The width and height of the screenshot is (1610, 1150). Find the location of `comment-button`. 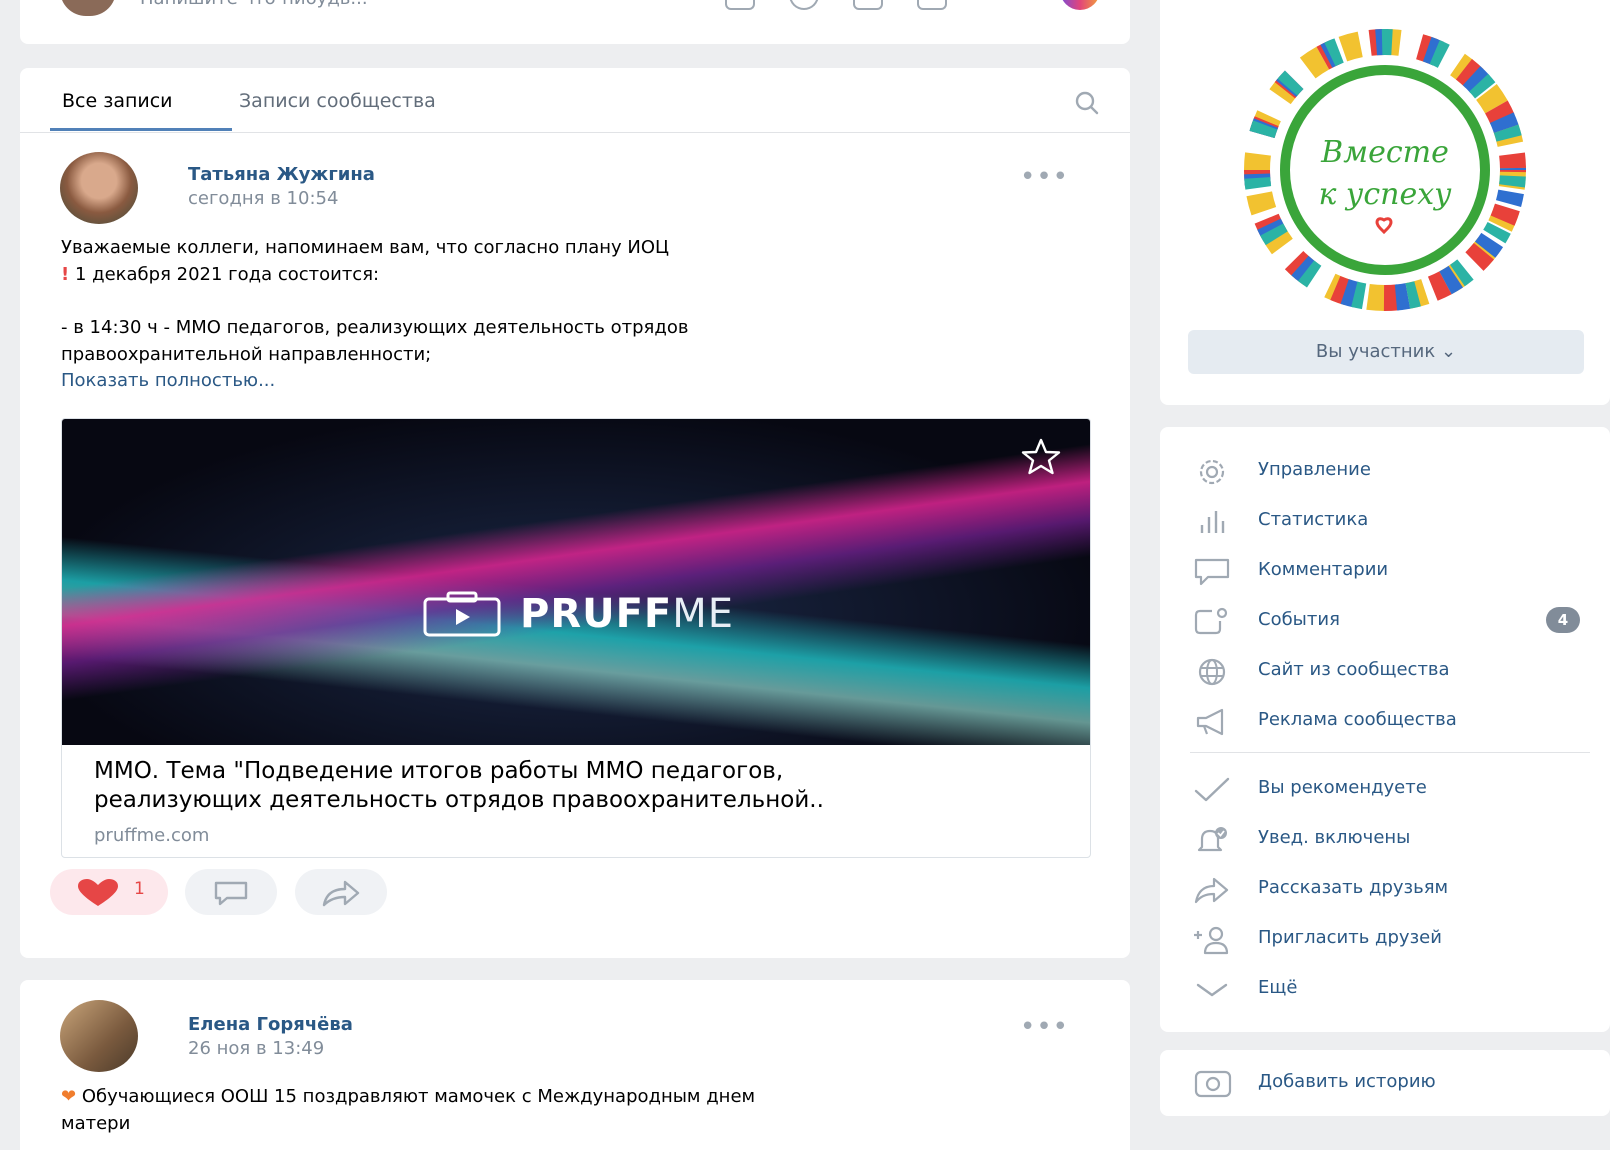

comment-button is located at coordinates (231, 892).